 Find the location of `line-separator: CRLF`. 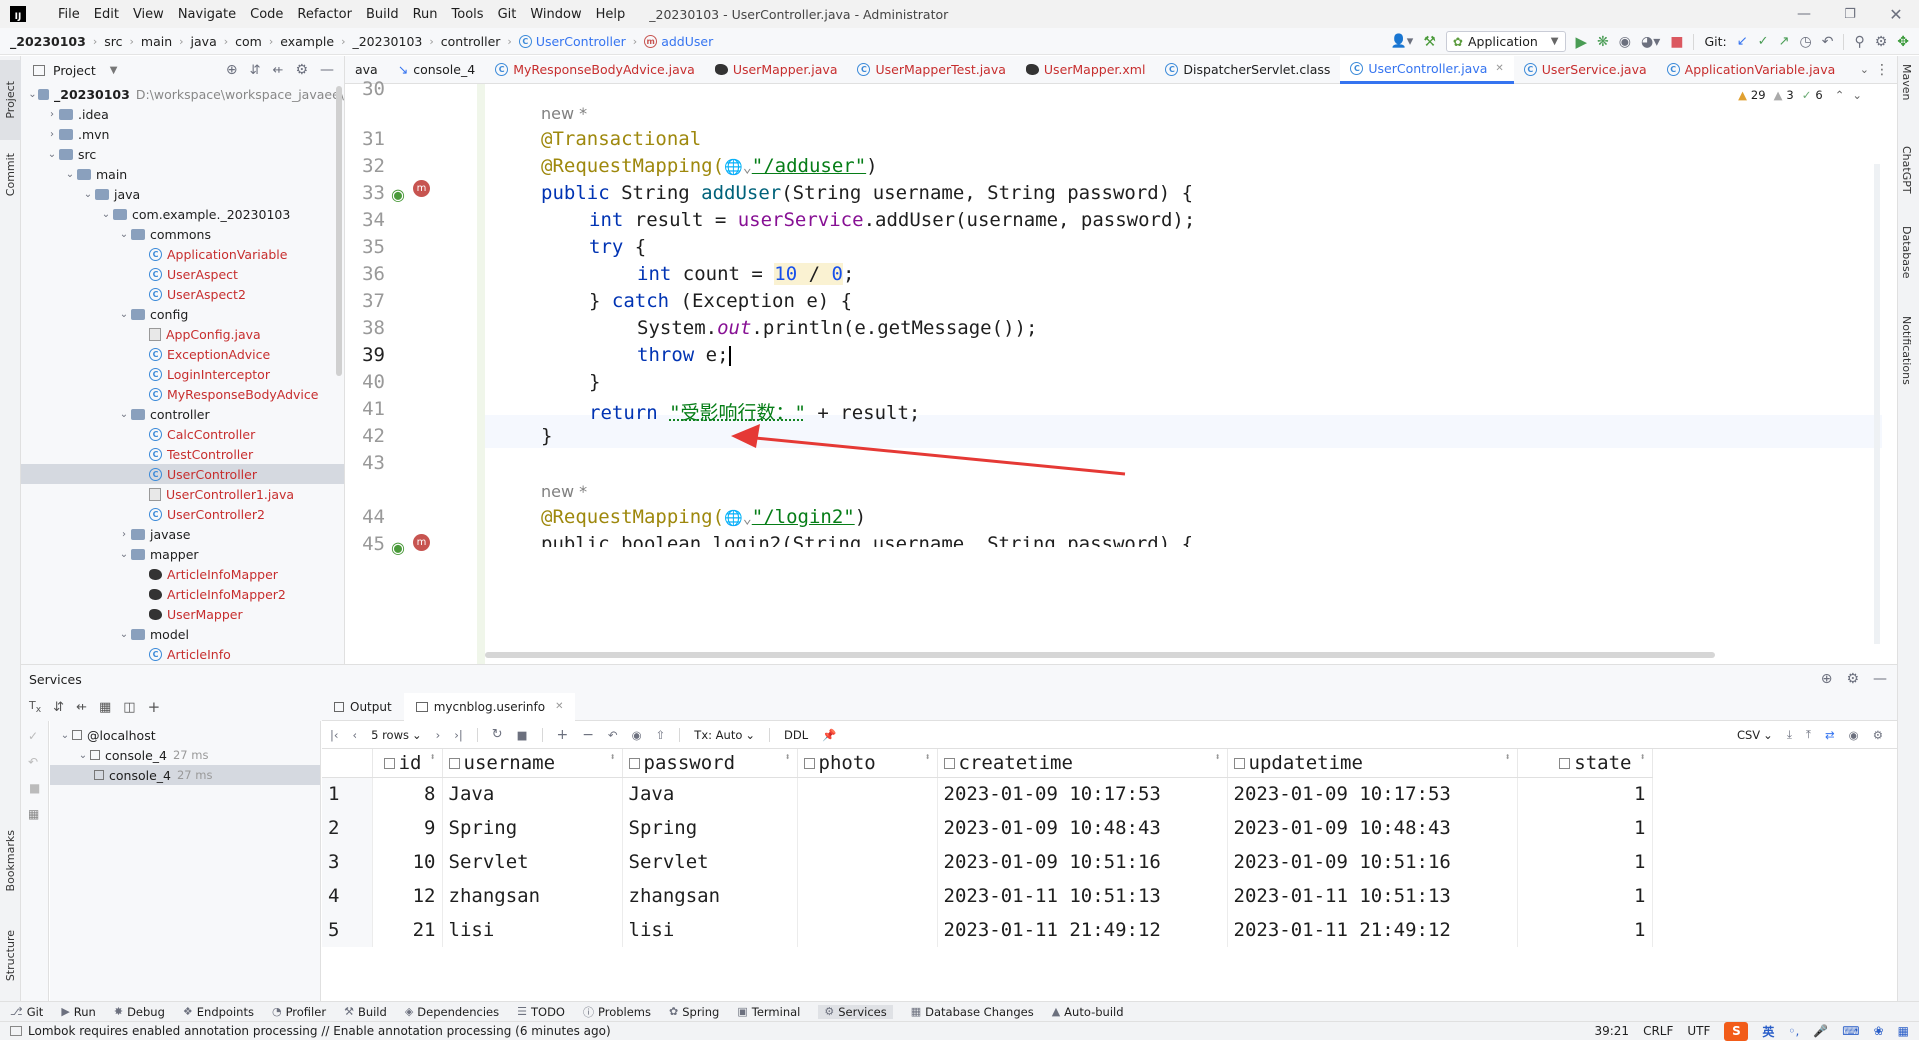

line-separator: CRLF is located at coordinates (1658, 1031).